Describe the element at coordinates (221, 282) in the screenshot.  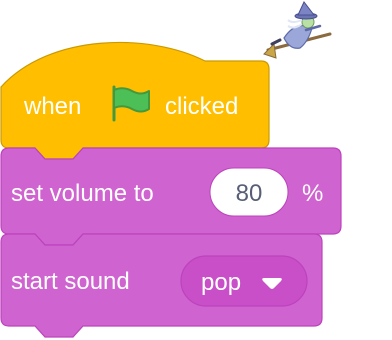
I see `sound-dropdown-value: pop` at that location.